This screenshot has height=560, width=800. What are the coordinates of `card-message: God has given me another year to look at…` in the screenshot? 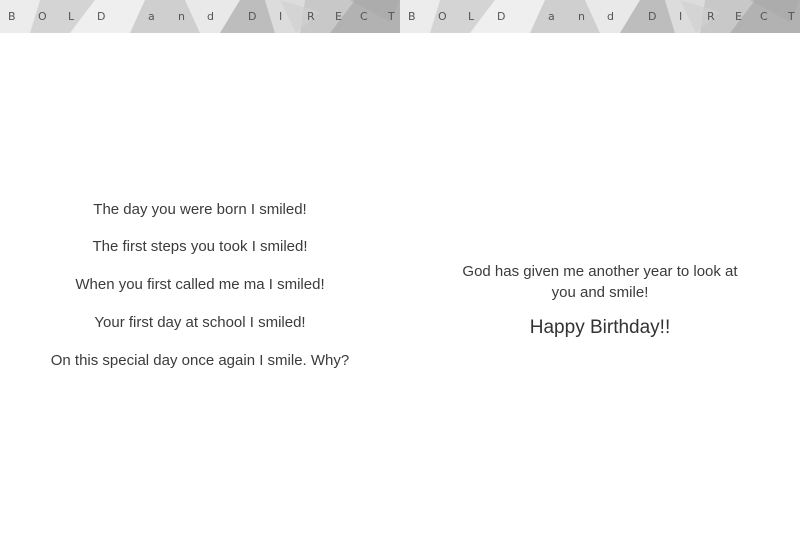 It's located at (600, 282).